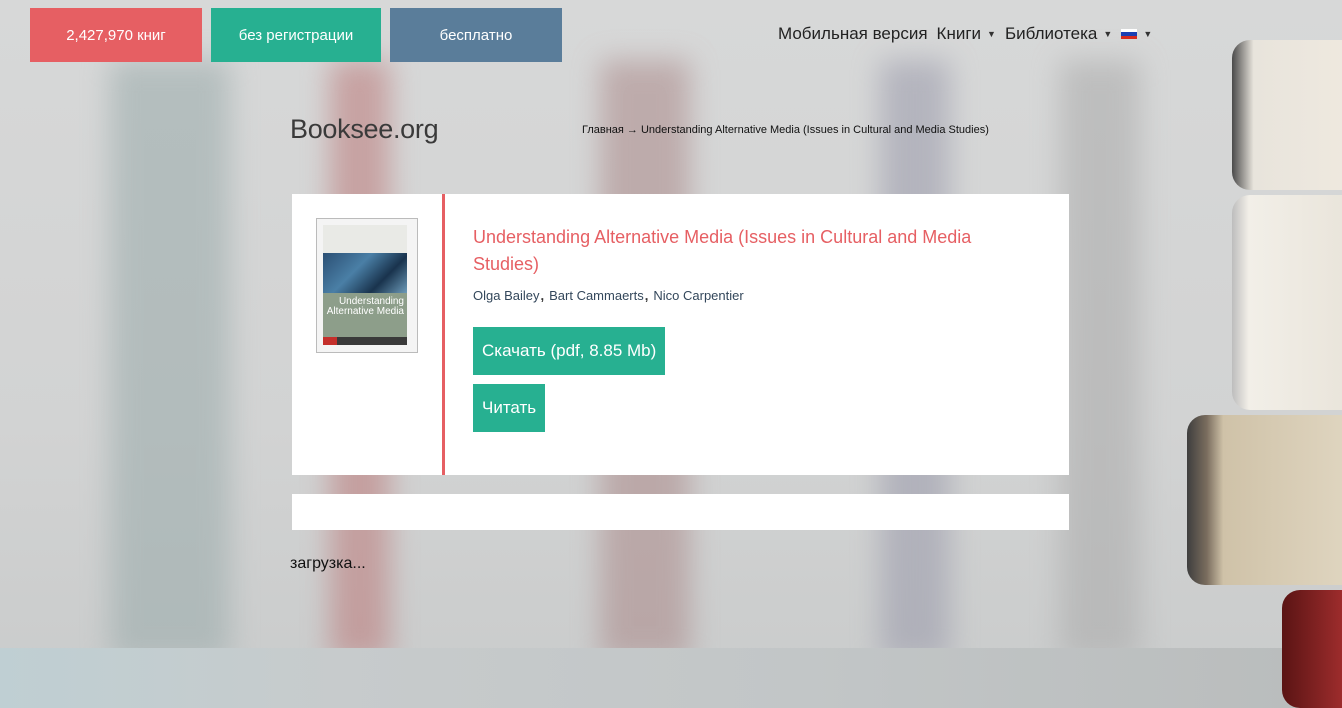  I want to click on top-nav: Мобильная версия Книги ▼ Библиотека ▼ ▼, so click(969, 34).